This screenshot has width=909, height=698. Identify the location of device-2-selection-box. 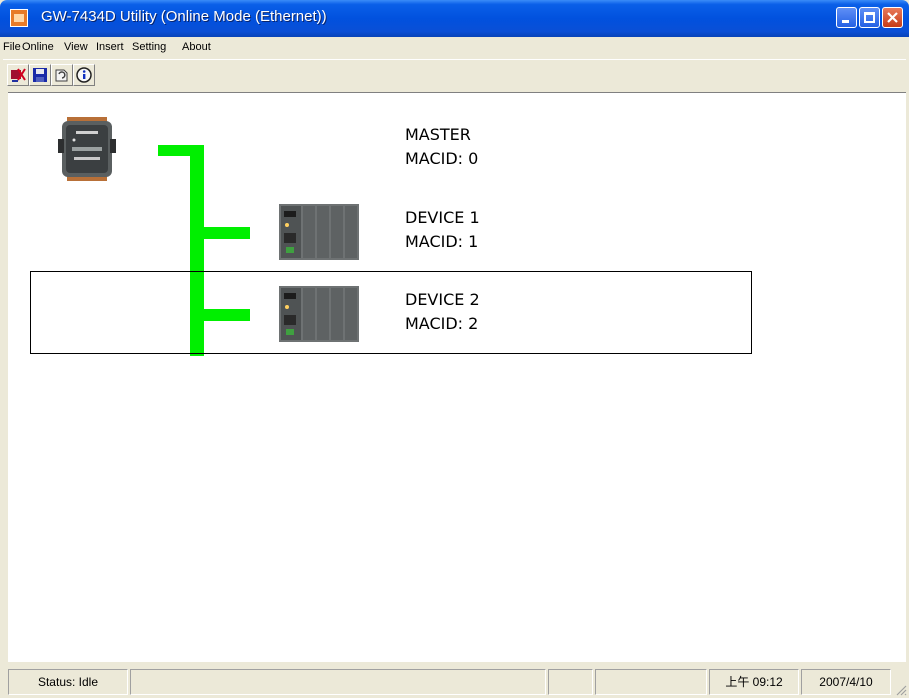
(391, 312).